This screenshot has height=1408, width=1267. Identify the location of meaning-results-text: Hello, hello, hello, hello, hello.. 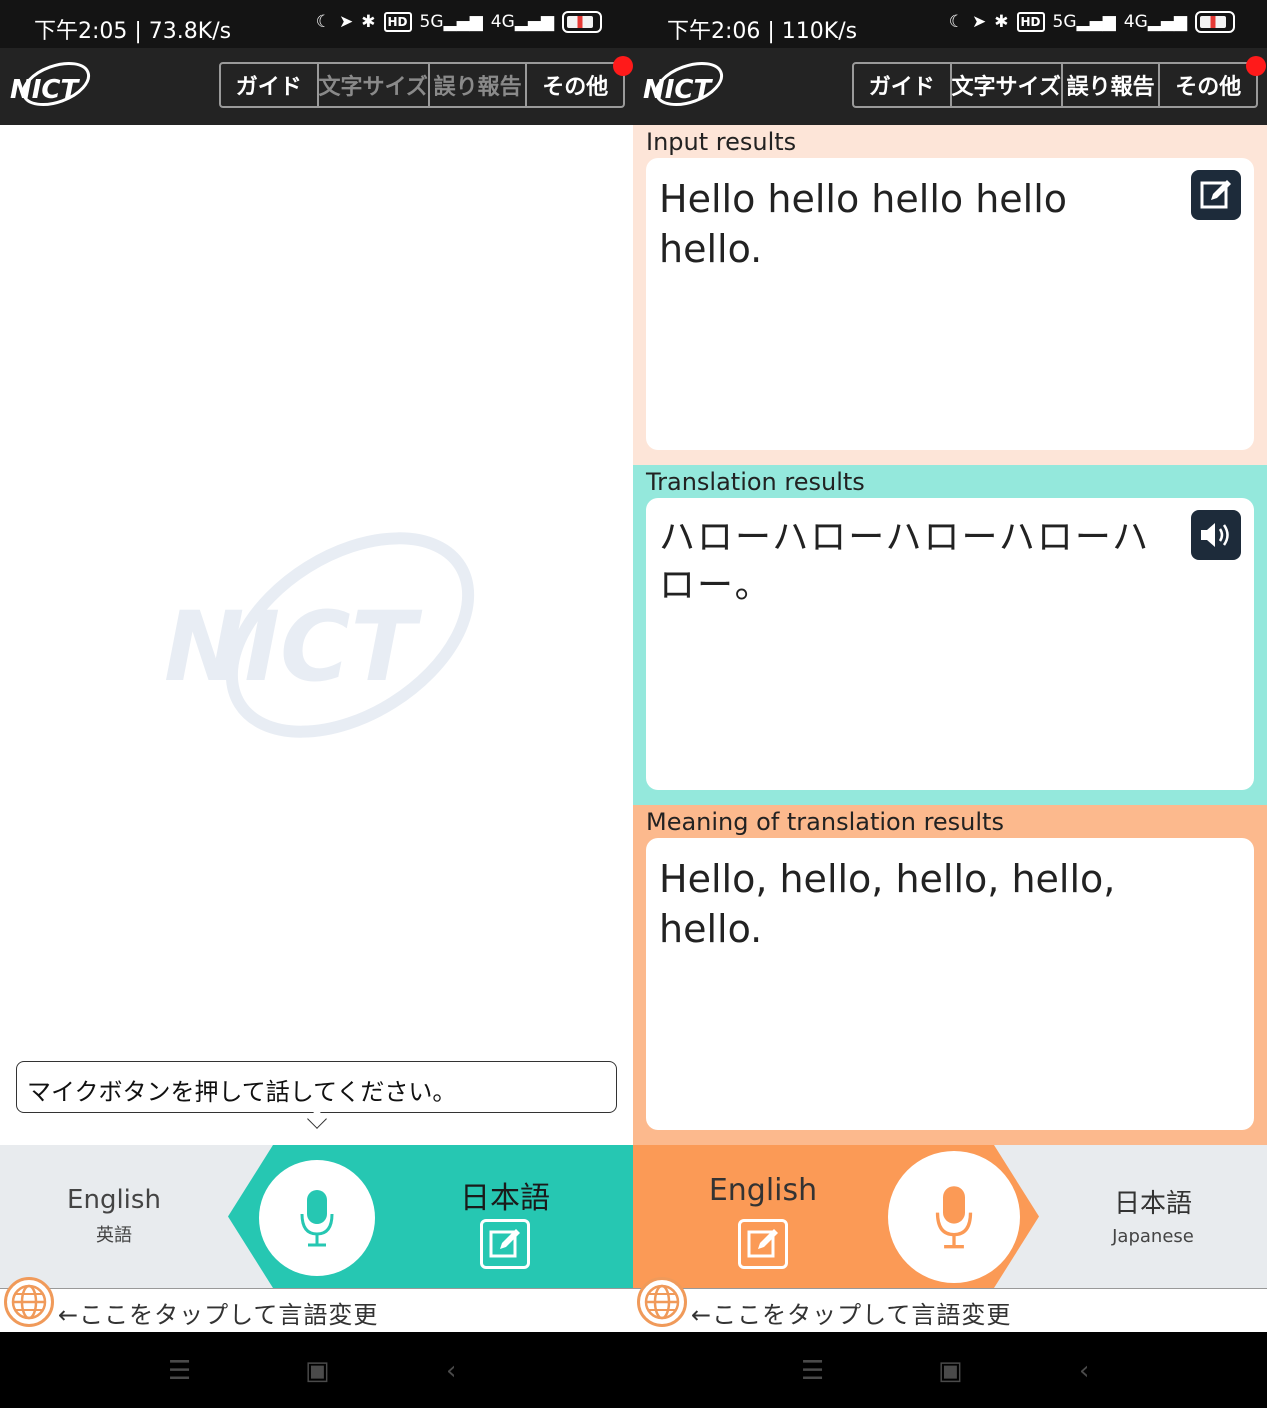
(887, 904).